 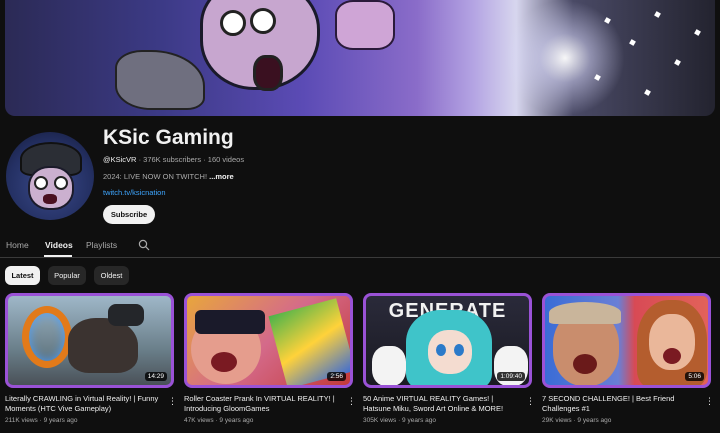 What do you see at coordinates (336, 376) in the screenshot?
I see `video-duration: 2:56` at bounding box center [336, 376].